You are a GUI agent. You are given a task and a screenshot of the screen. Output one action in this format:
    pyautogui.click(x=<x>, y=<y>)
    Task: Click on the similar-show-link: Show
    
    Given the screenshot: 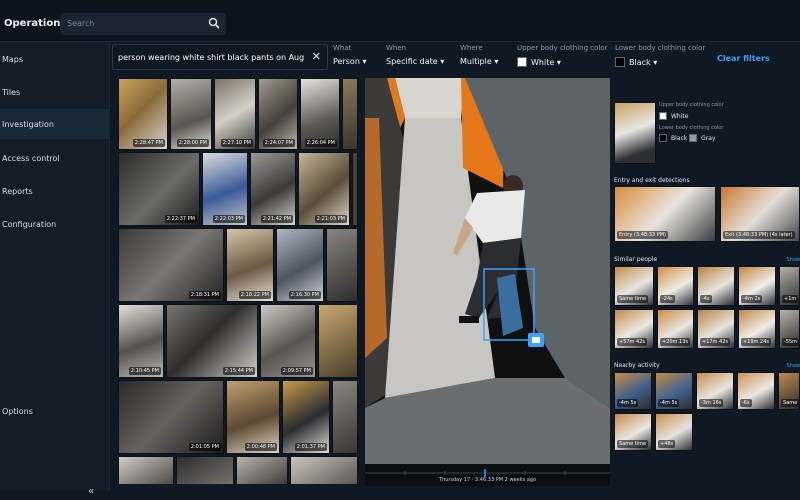 What is the action you would take?
    pyautogui.click(x=793, y=260)
    